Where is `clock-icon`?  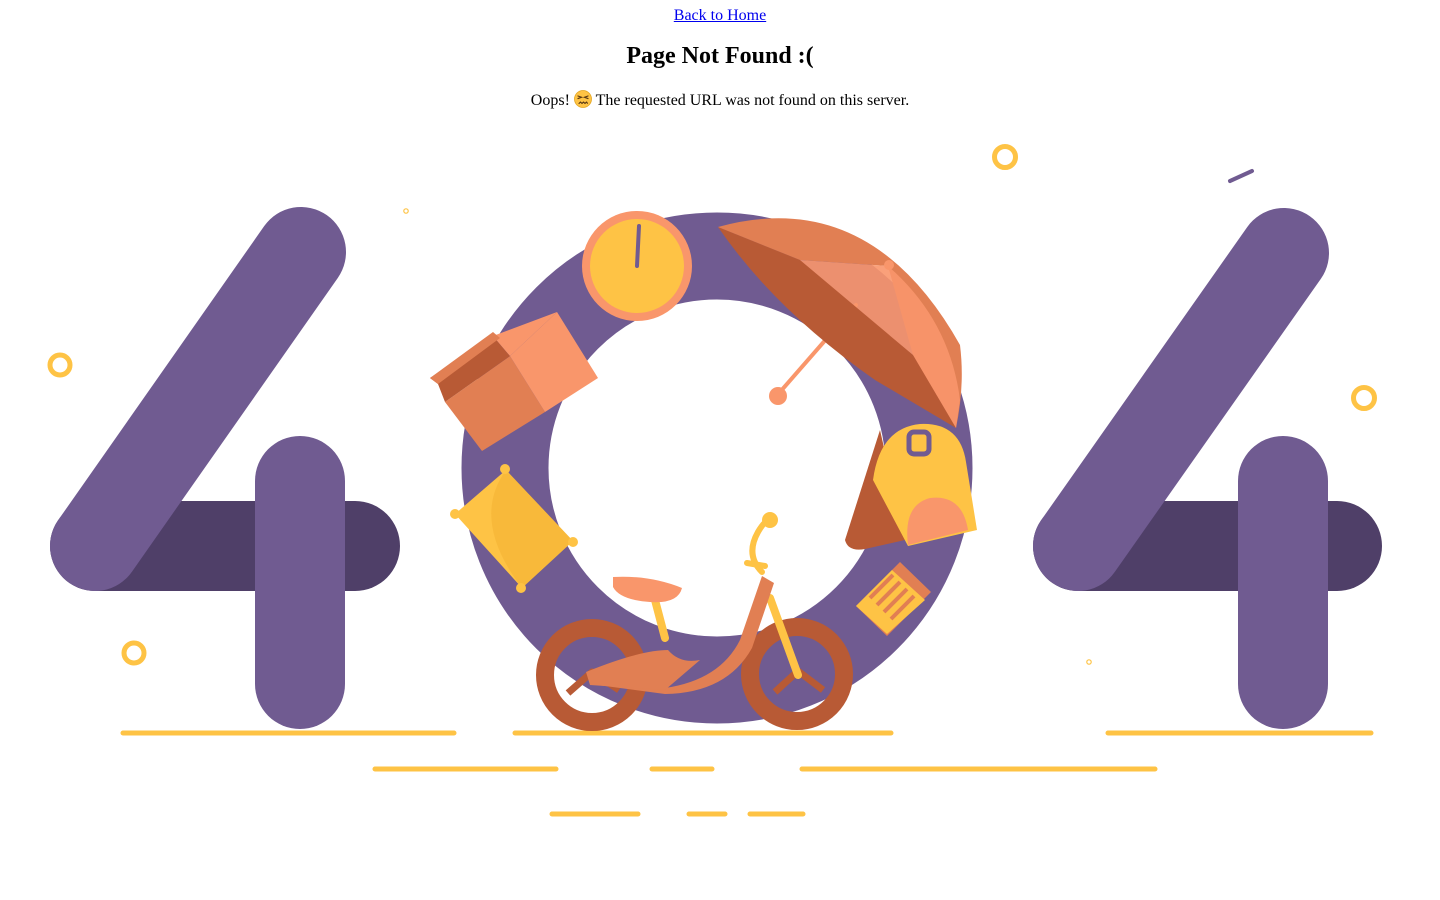
clock-icon is located at coordinates (637, 266).